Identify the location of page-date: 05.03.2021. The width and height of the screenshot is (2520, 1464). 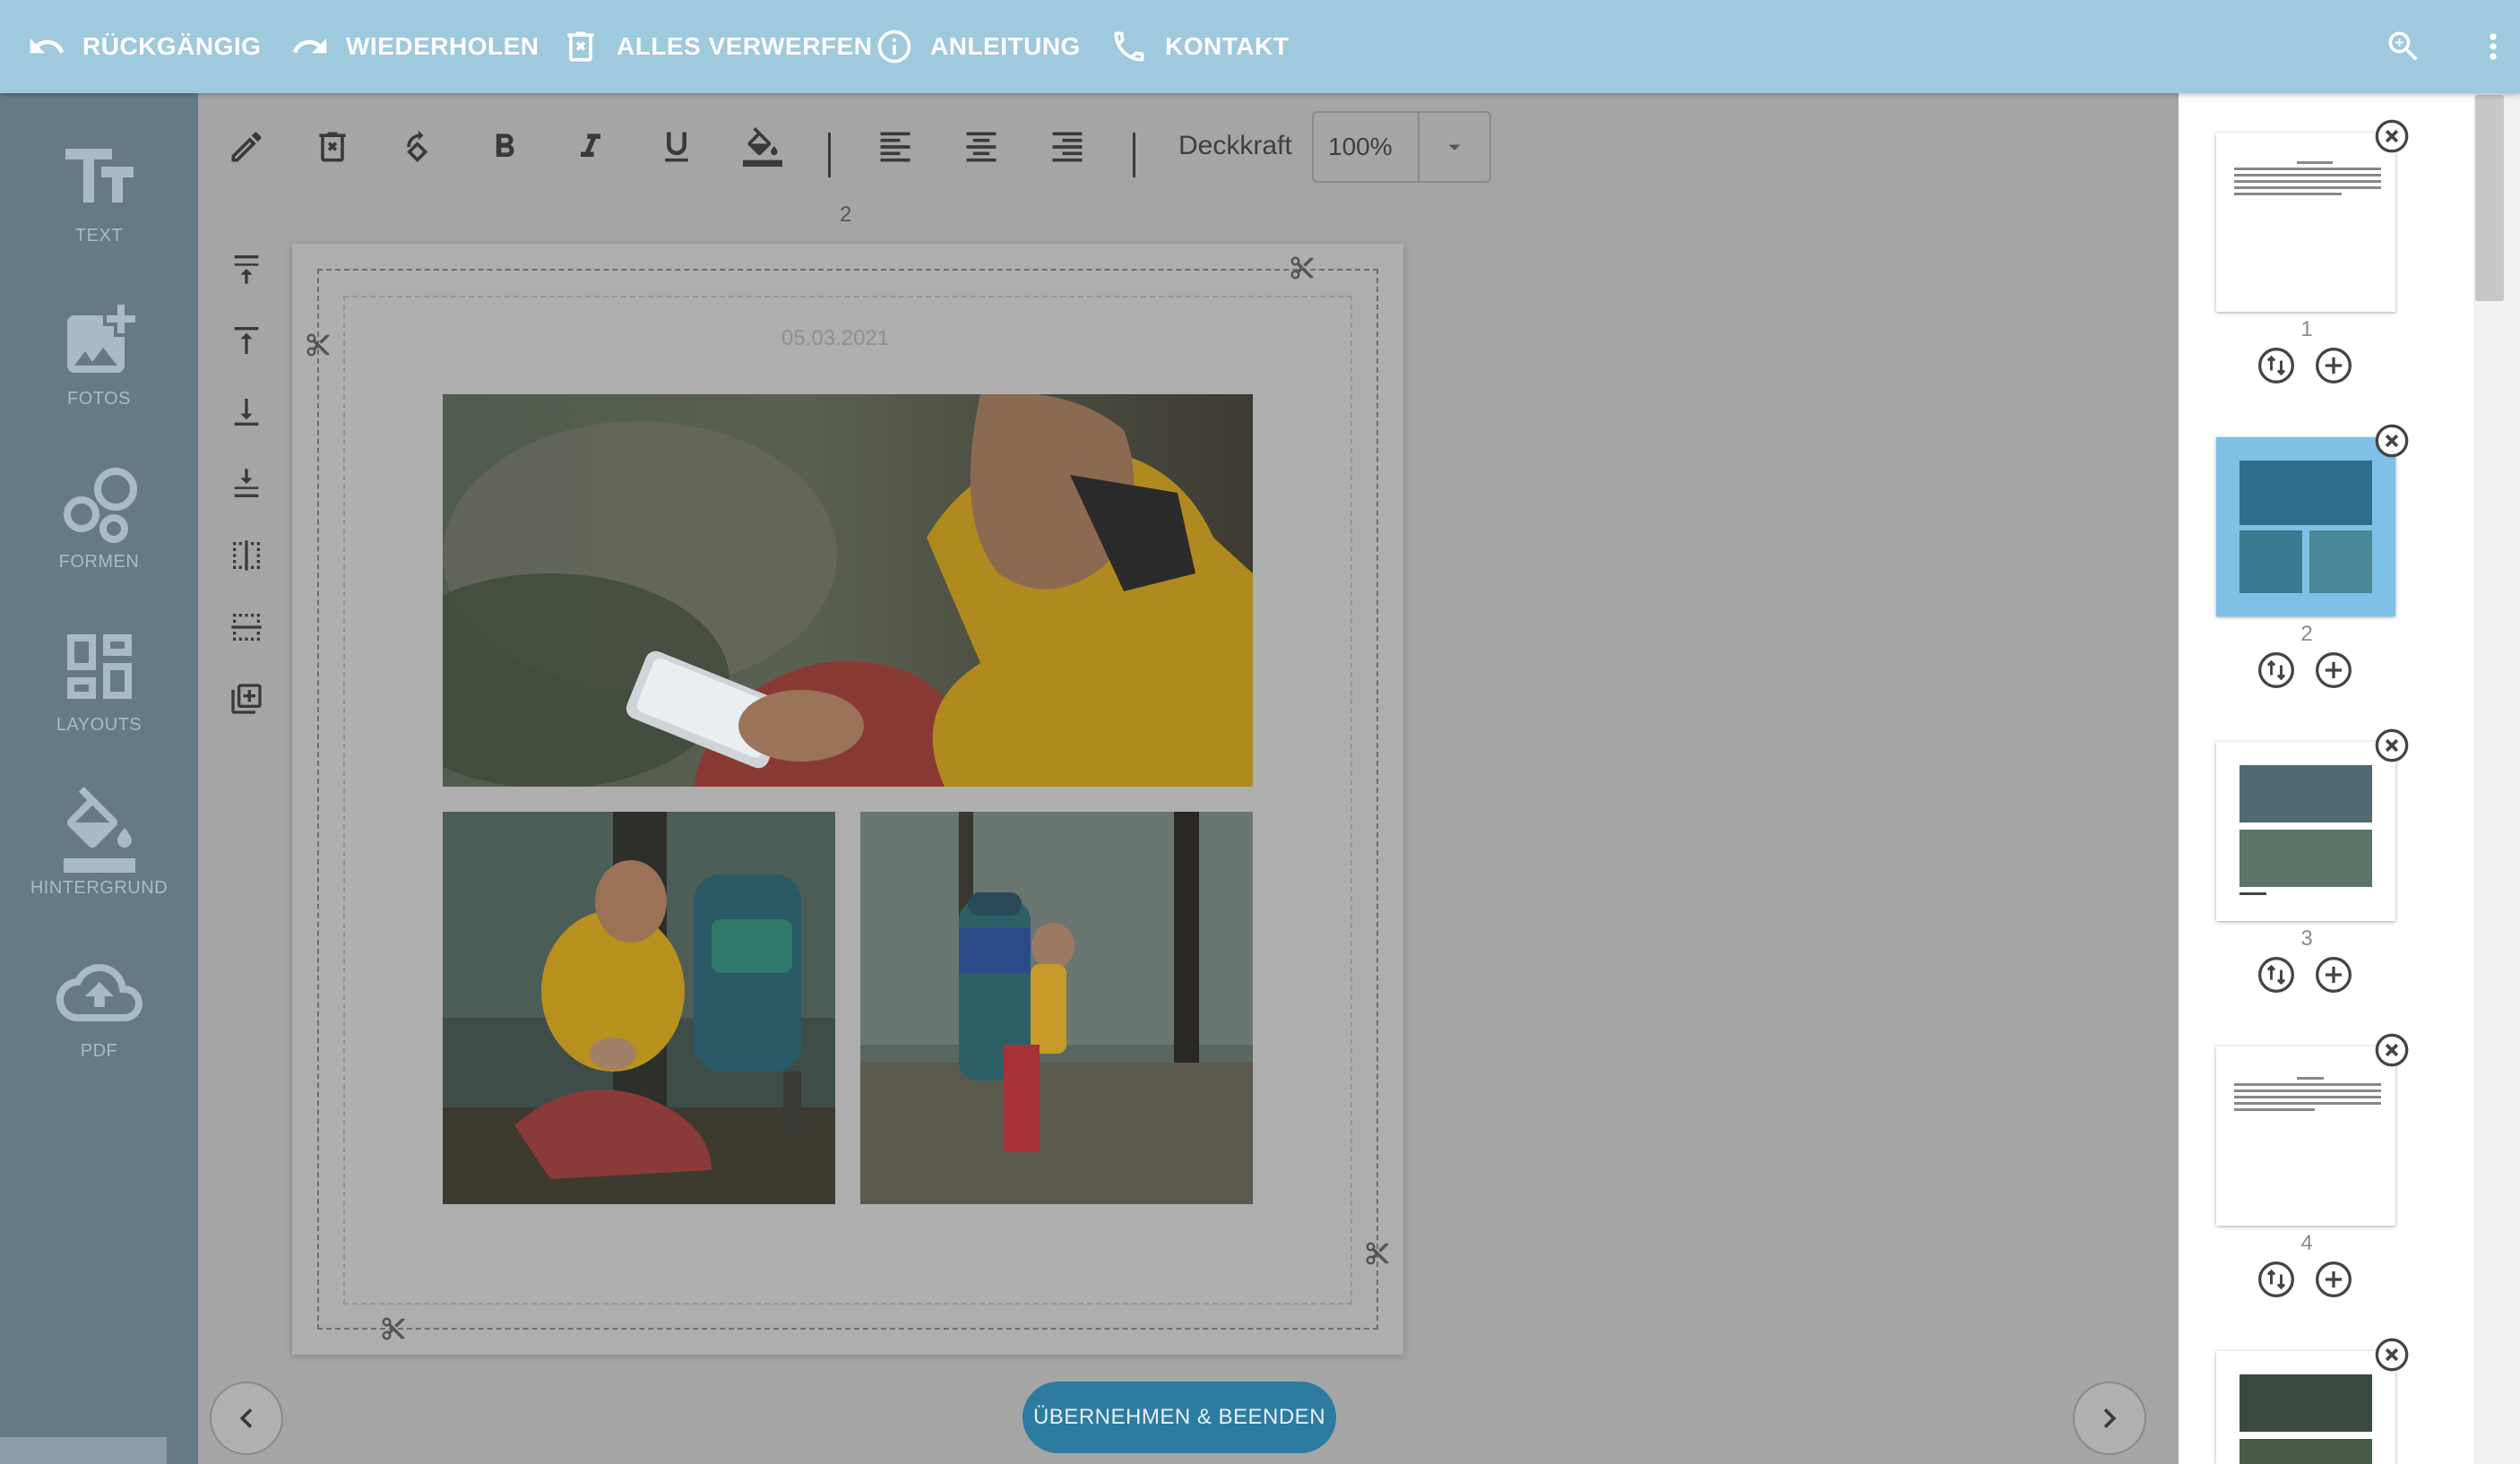
(835, 338).